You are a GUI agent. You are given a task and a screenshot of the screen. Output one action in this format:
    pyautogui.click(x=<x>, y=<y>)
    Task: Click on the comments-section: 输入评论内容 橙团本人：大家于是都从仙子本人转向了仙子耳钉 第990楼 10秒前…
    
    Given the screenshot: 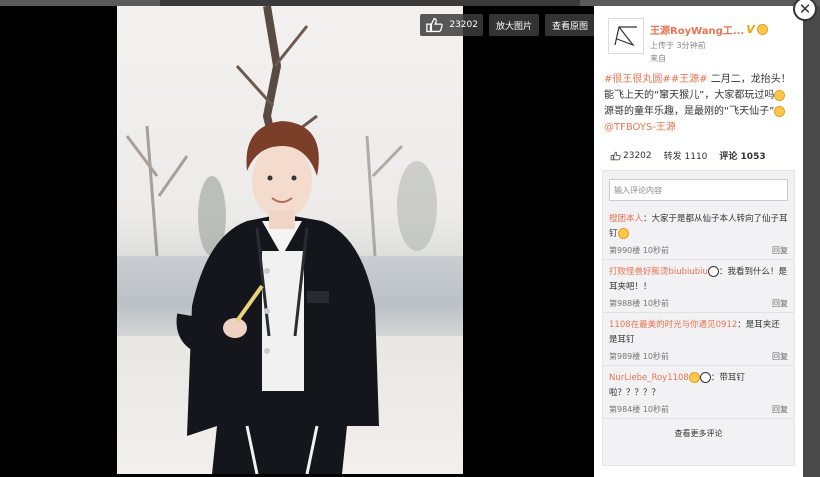 What is the action you would take?
    pyautogui.click(x=698, y=318)
    